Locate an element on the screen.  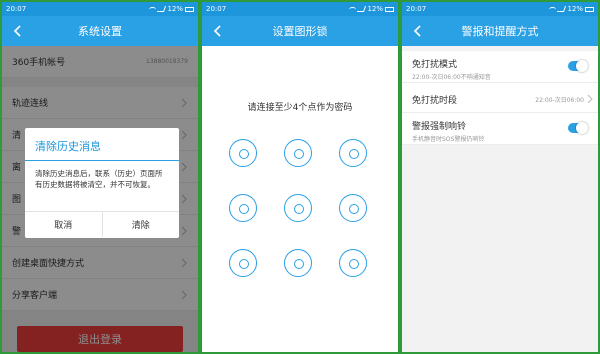
page-title: 系统设置 is located at coordinates (100, 31).